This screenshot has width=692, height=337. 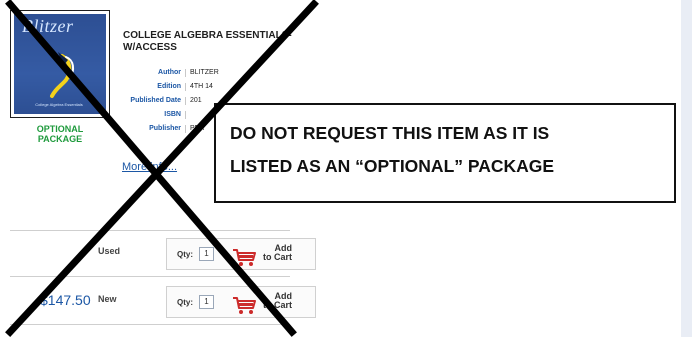 What do you see at coordinates (155, 100) in the screenshot?
I see `published-label: Published Date` at bounding box center [155, 100].